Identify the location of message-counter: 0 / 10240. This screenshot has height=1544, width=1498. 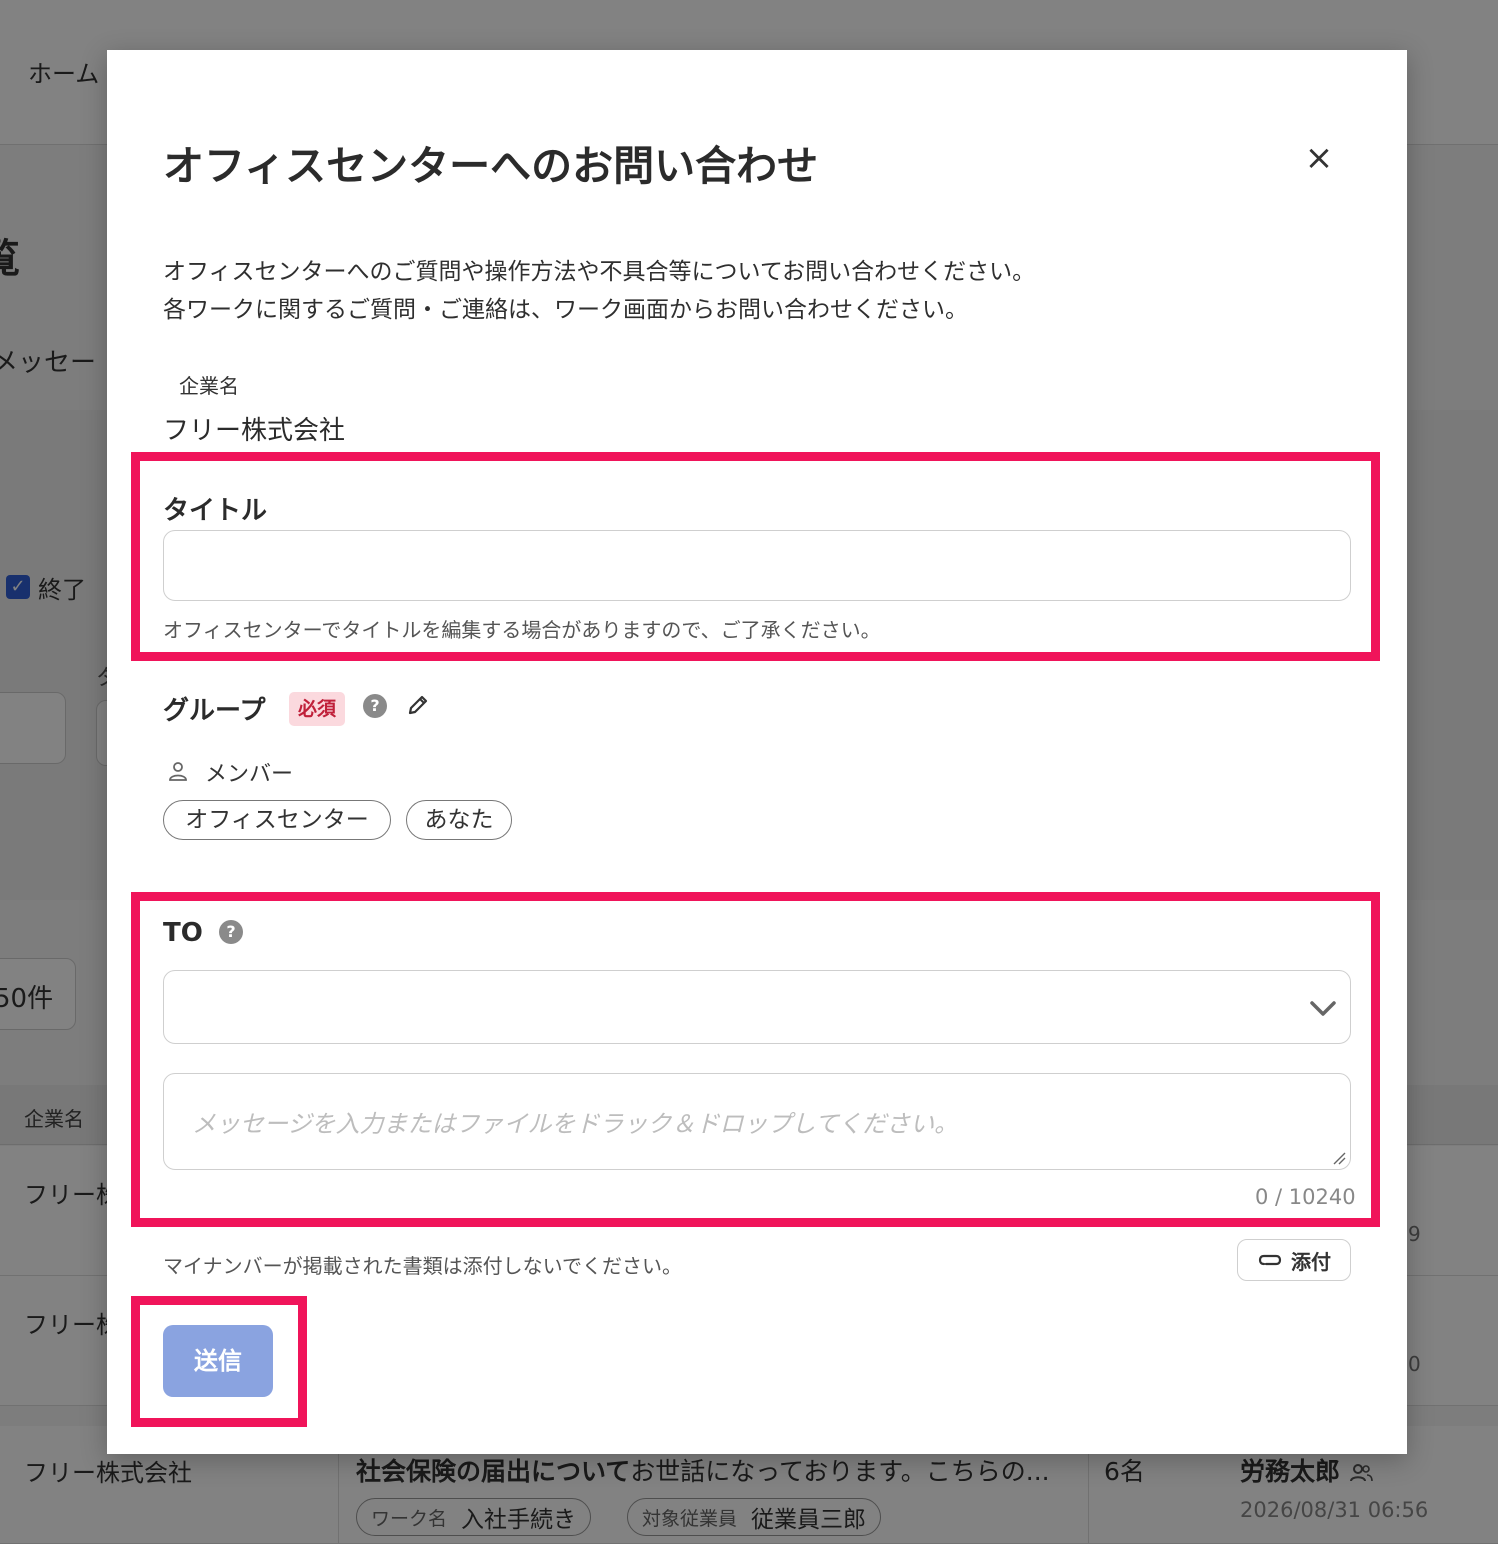
(1305, 1197).